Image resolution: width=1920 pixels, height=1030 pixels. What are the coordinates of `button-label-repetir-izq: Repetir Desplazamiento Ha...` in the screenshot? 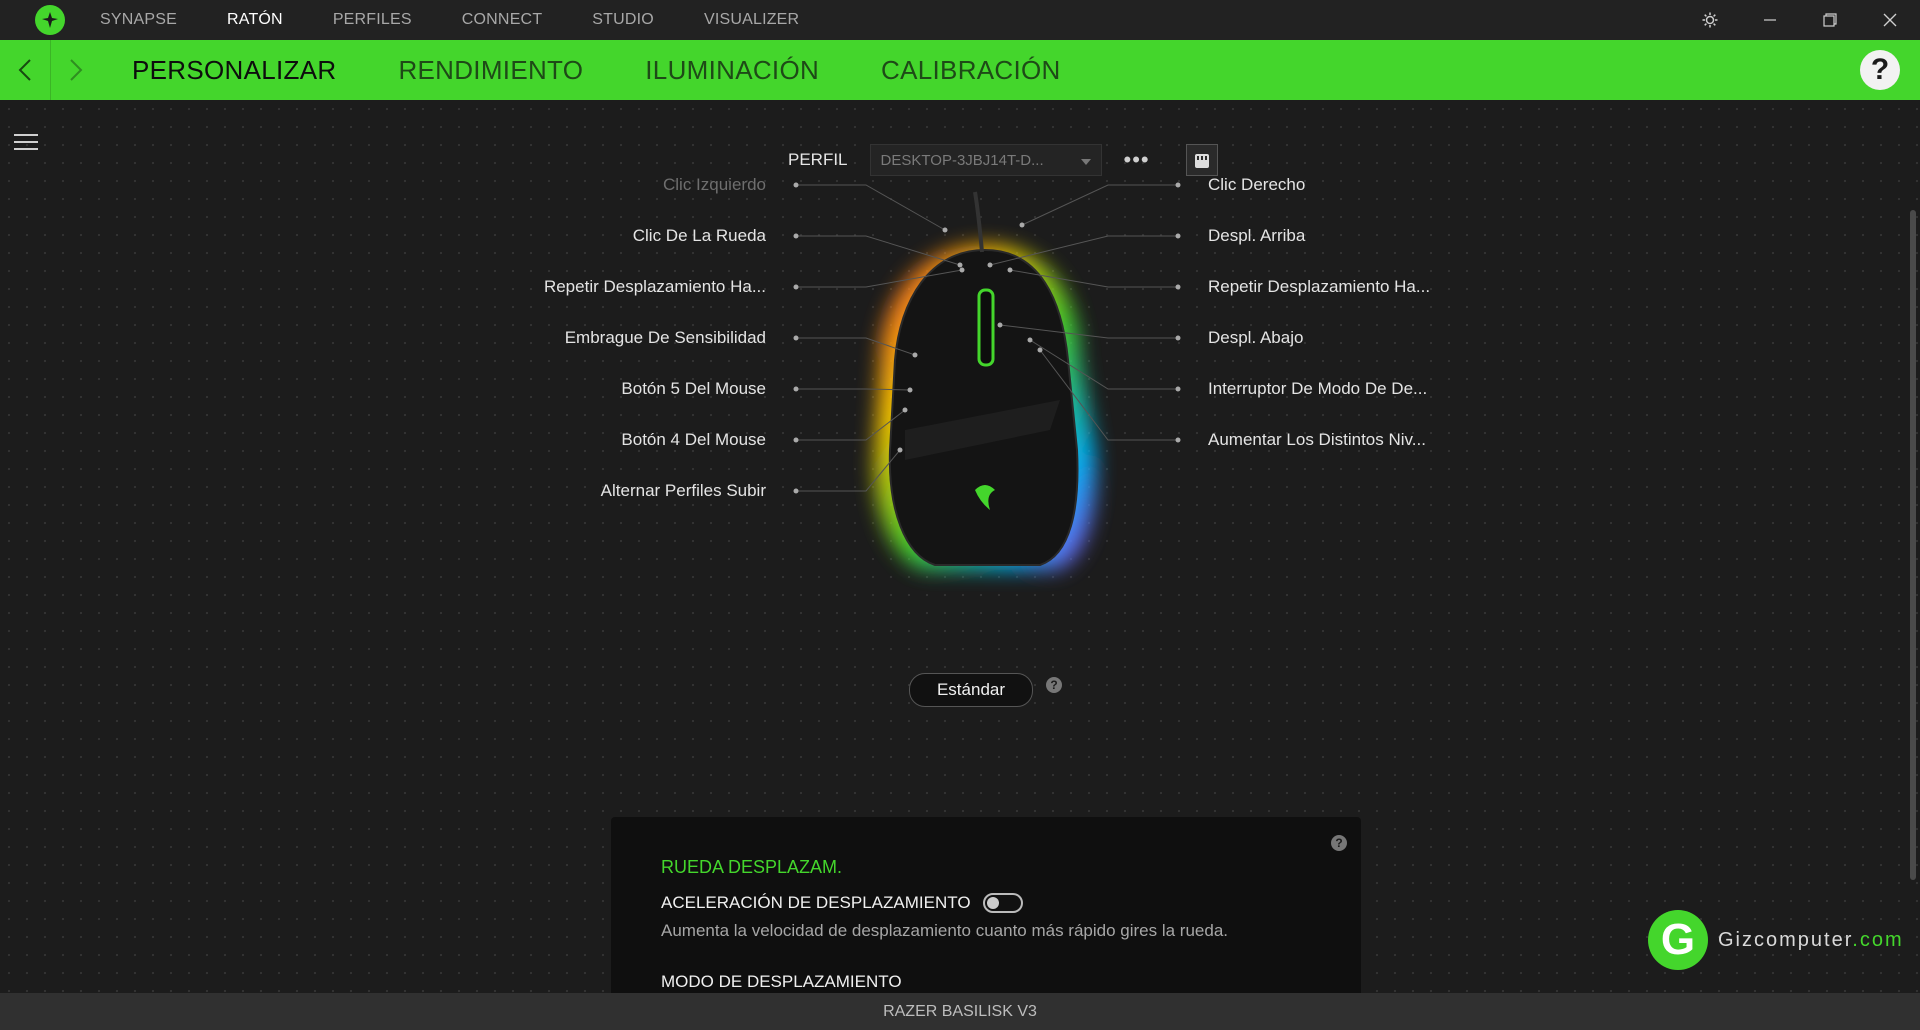 It's located at (636, 287).